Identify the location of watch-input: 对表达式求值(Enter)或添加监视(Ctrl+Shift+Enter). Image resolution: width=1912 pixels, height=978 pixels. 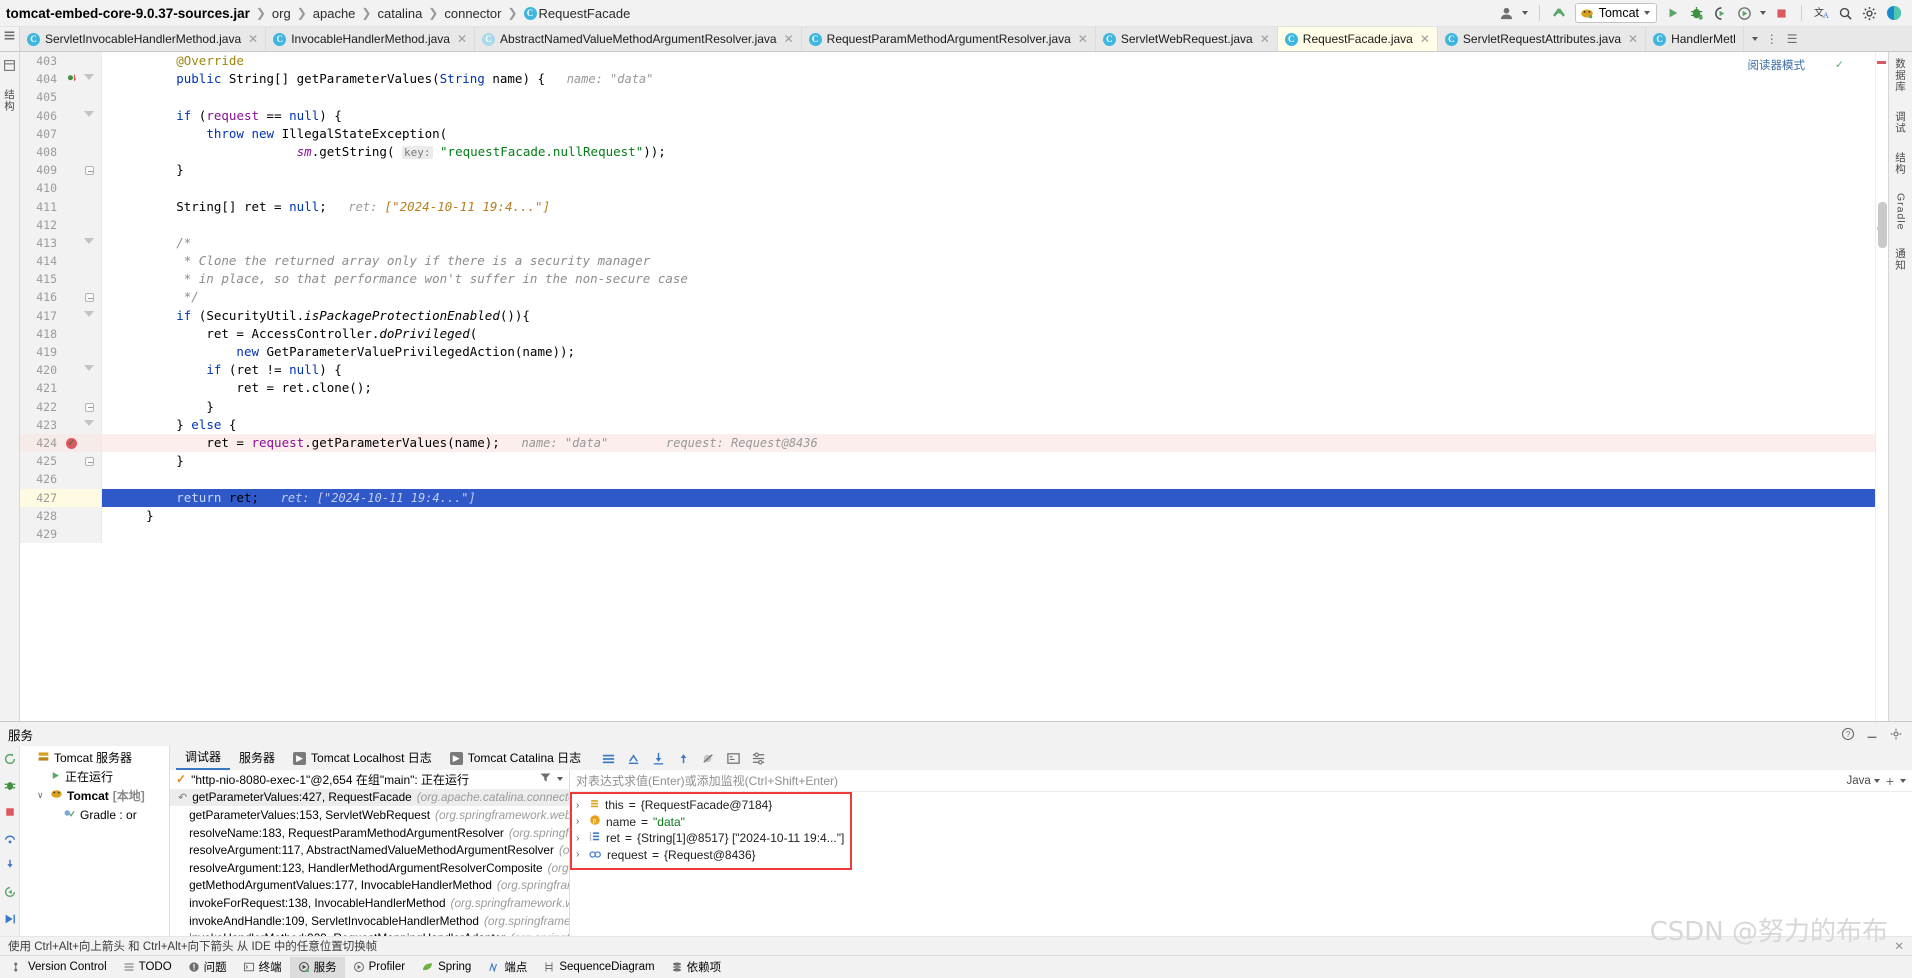
(1208, 780).